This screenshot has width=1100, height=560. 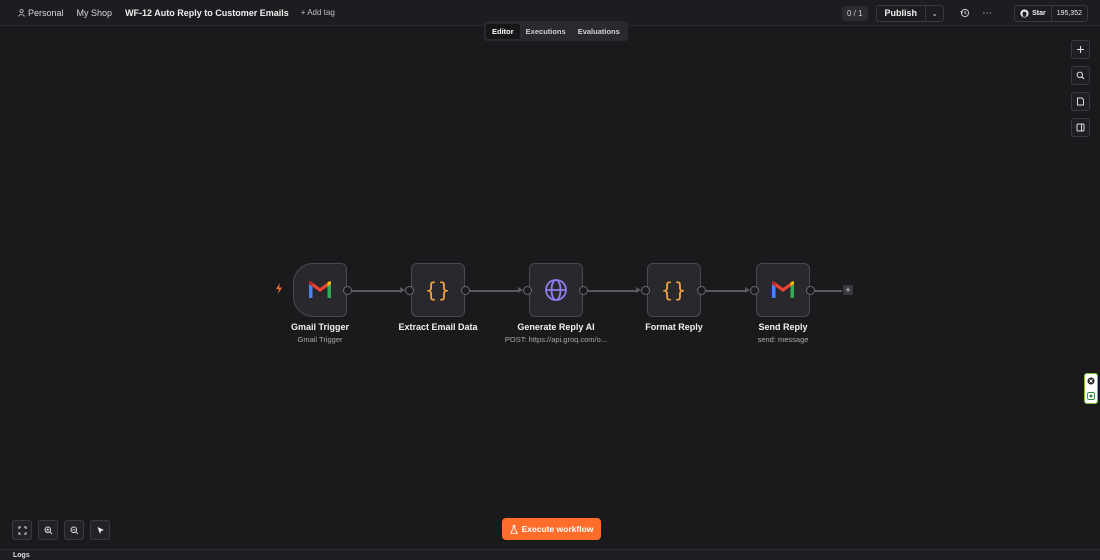 What do you see at coordinates (965, 13) in the screenshot?
I see `history-icon` at bounding box center [965, 13].